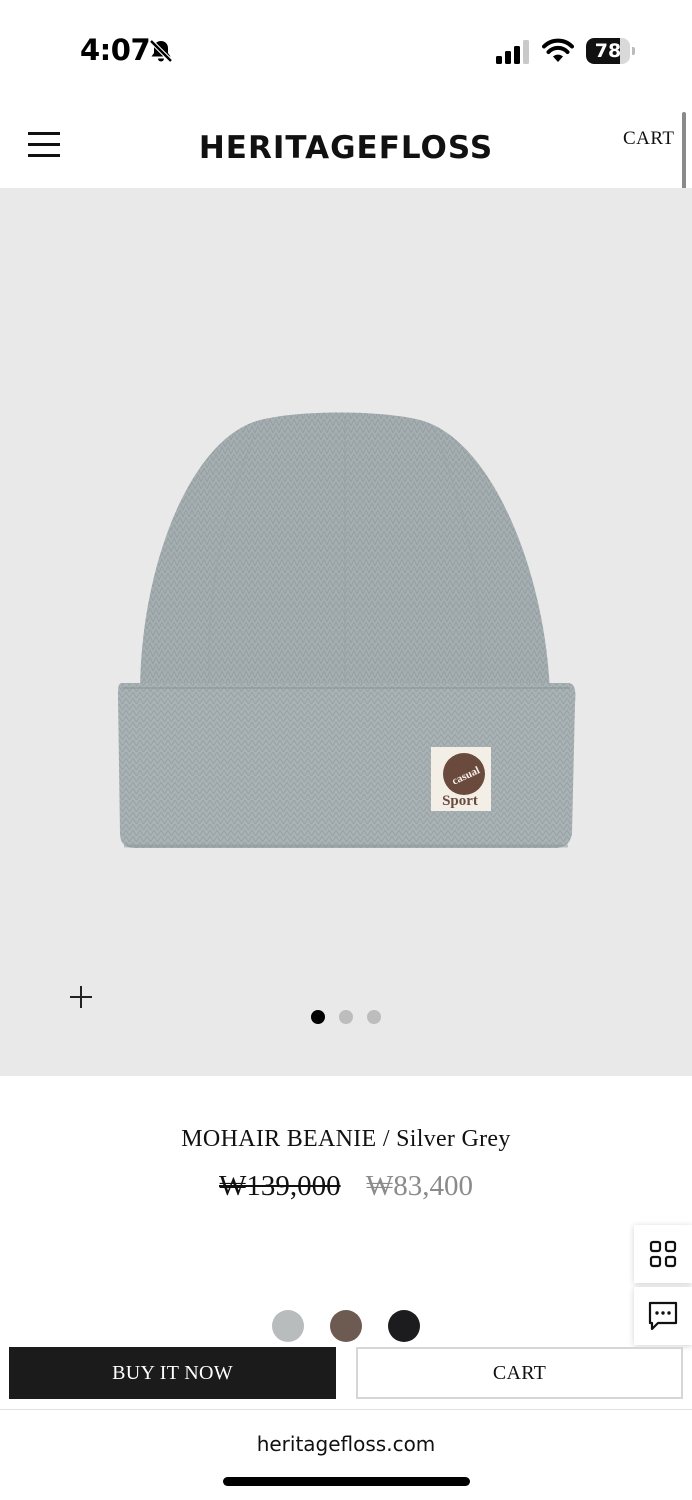 This screenshot has width=692, height=1500. Describe the element at coordinates (346, 1139) in the screenshot. I see `product-title: MOHAIR BEANIE / Silver Grey` at that location.